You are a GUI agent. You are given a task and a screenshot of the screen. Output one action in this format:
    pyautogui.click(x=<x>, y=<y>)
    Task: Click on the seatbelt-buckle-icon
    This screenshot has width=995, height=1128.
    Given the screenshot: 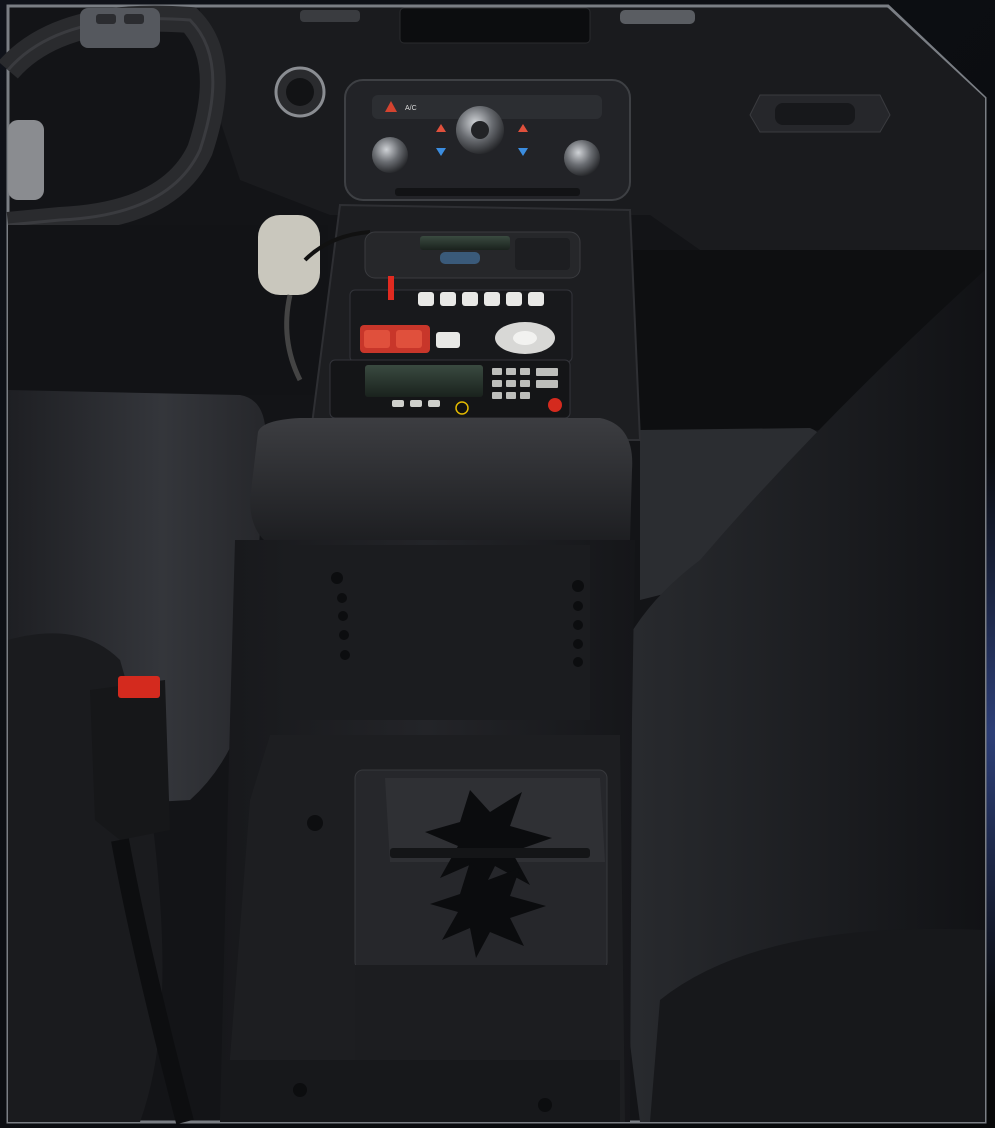 What is the action you would take?
    pyautogui.click(x=139, y=687)
    